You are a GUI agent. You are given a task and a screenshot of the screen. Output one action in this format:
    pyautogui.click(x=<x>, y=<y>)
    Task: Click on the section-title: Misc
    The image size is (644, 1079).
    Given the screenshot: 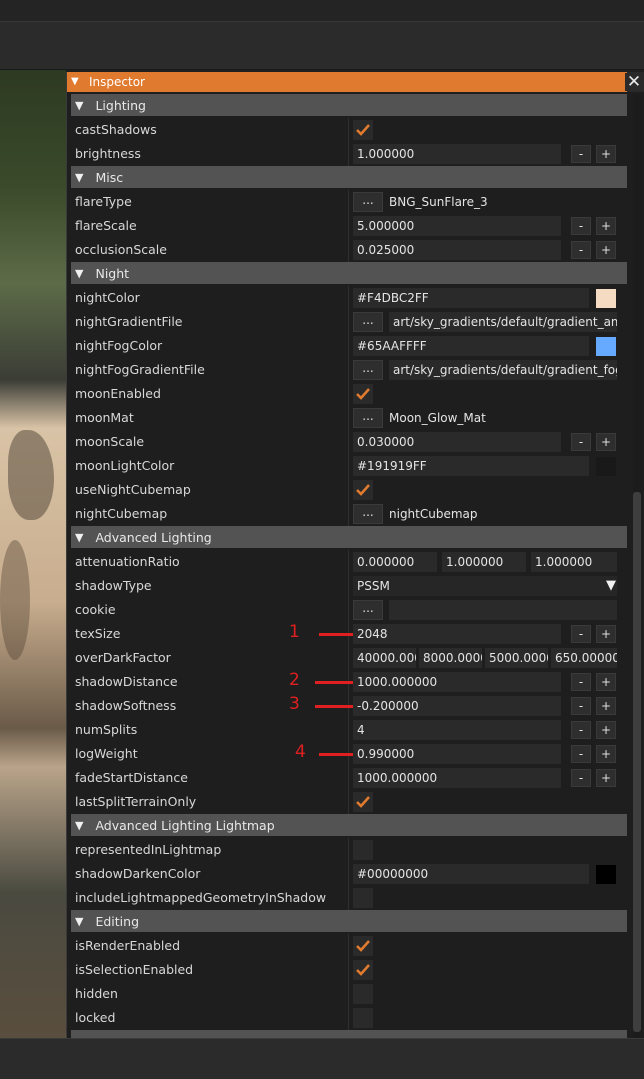 What is the action you would take?
    pyautogui.click(x=109, y=177)
    